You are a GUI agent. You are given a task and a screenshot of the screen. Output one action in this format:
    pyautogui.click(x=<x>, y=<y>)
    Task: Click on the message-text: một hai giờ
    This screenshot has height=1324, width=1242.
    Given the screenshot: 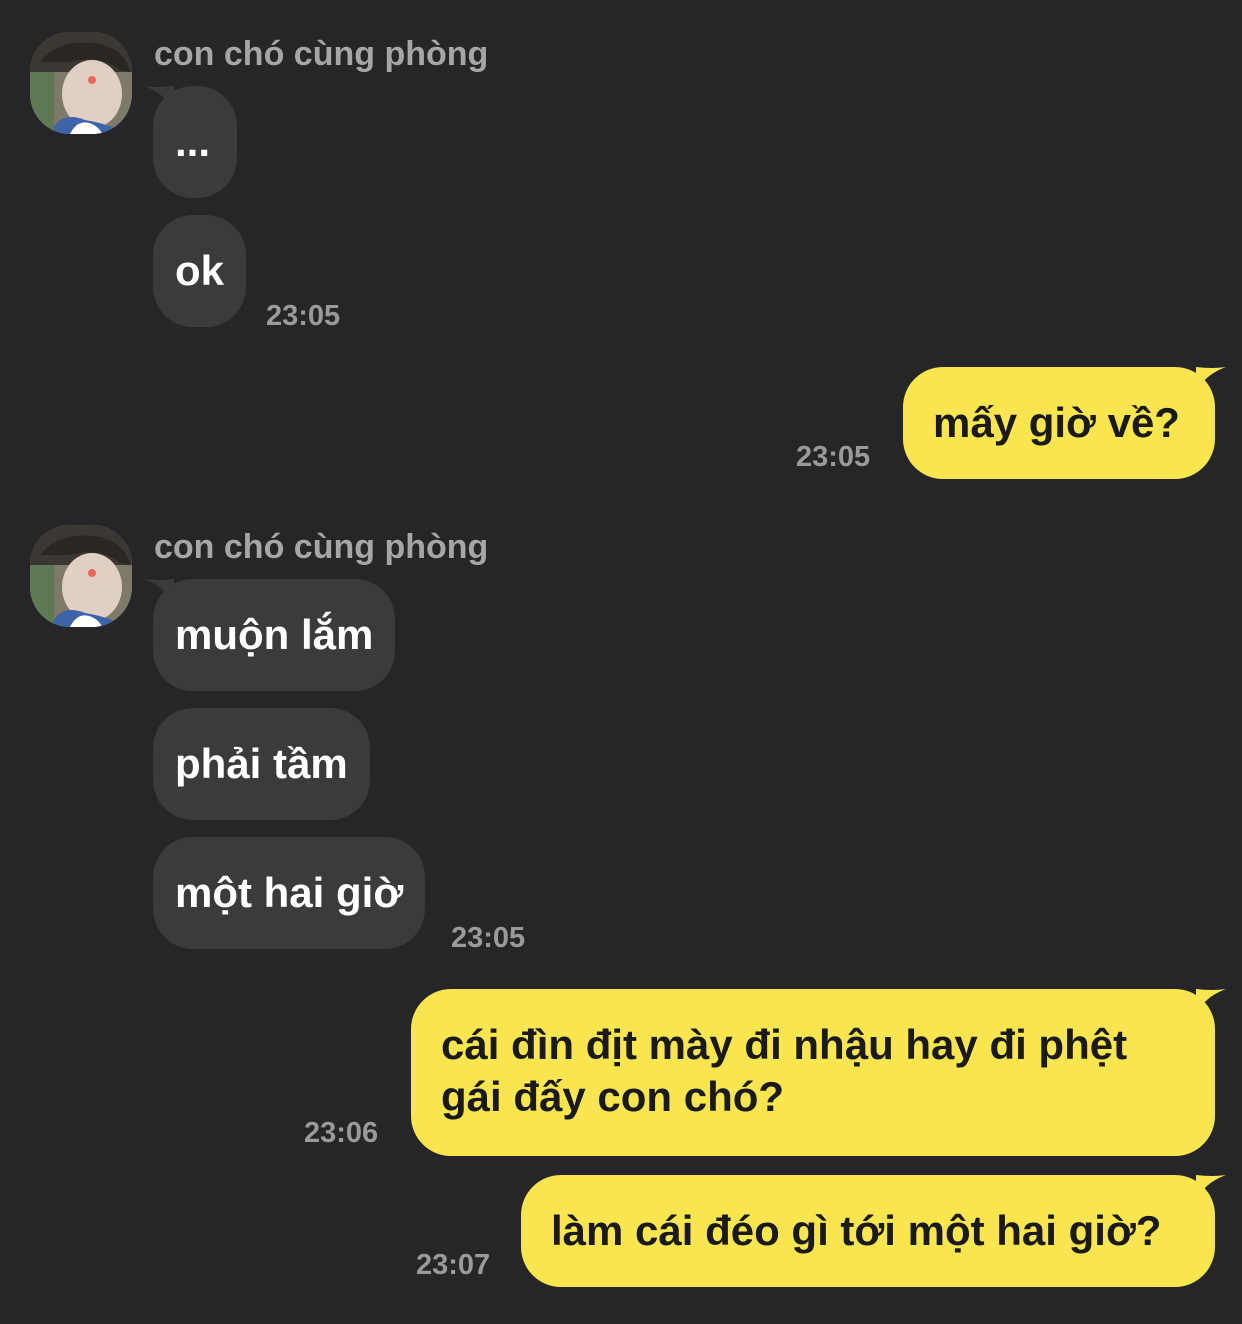 What is the action you would take?
    pyautogui.click(x=289, y=892)
    